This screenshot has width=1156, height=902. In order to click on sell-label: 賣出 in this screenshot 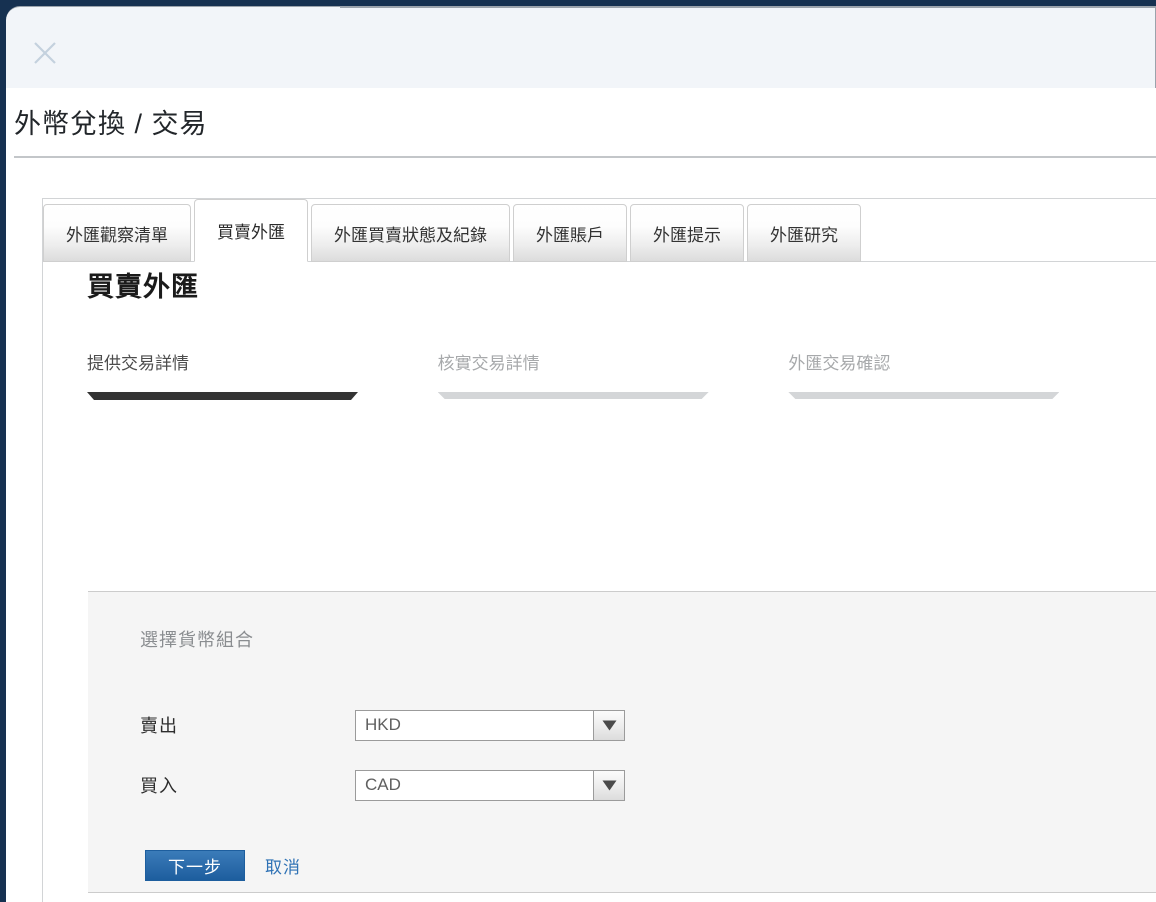, I will do `click(159, 726)`.